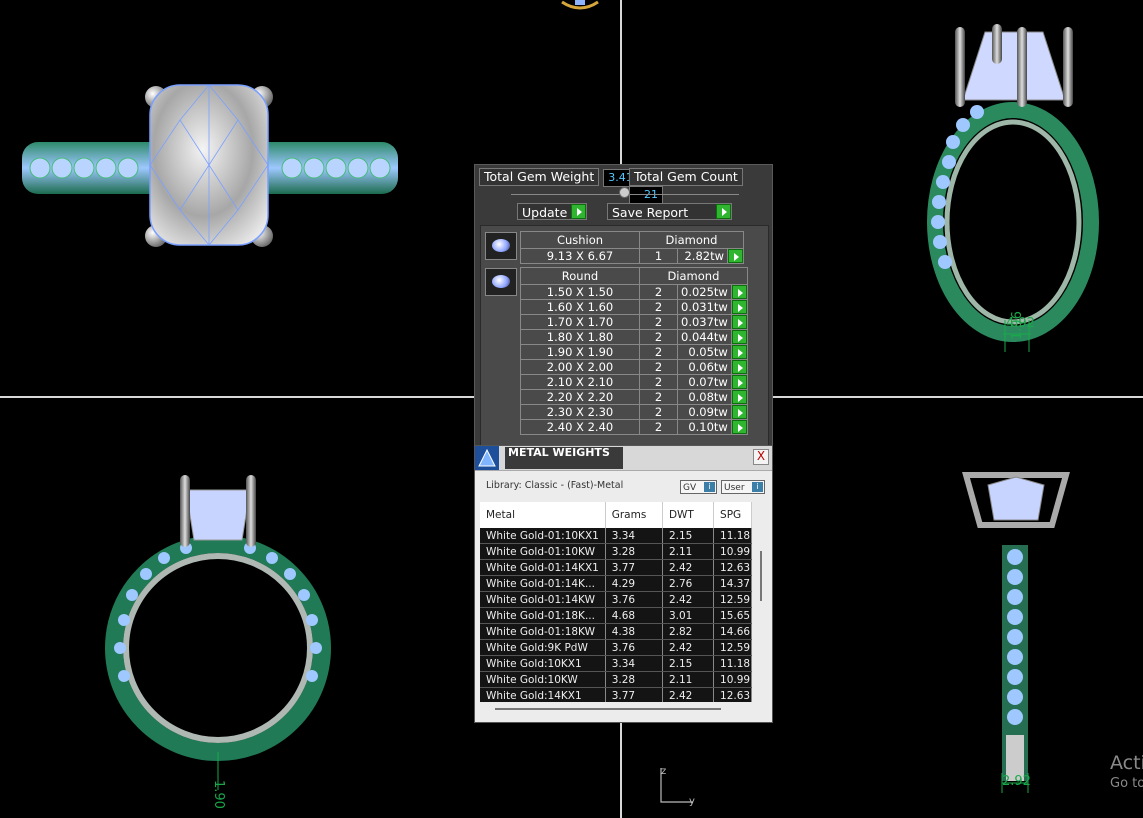 The image size is (1143, 818). I want to click on save-report-go-icon, so click(723, 211).